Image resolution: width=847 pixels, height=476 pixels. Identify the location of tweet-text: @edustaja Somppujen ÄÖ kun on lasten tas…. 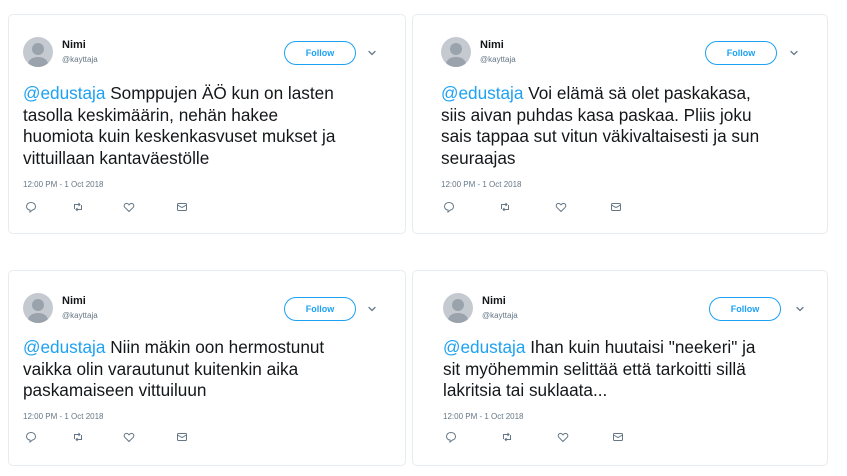
(213, 126).